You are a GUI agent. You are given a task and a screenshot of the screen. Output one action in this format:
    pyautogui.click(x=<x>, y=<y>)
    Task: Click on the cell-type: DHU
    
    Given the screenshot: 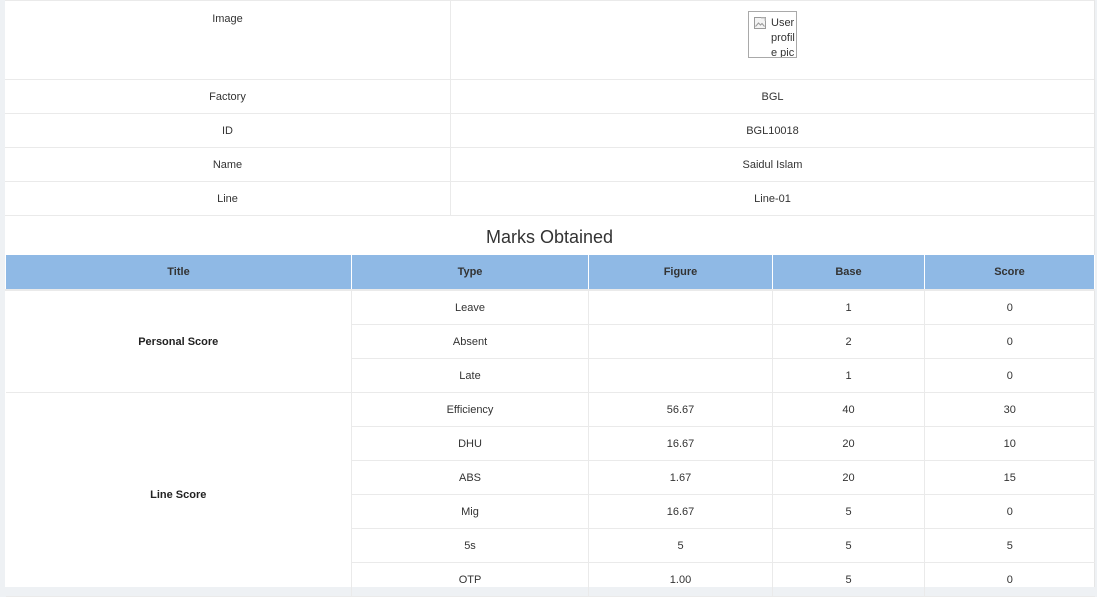 What is the action you would take?
    pyautogui.click(x=470, y=443)
    